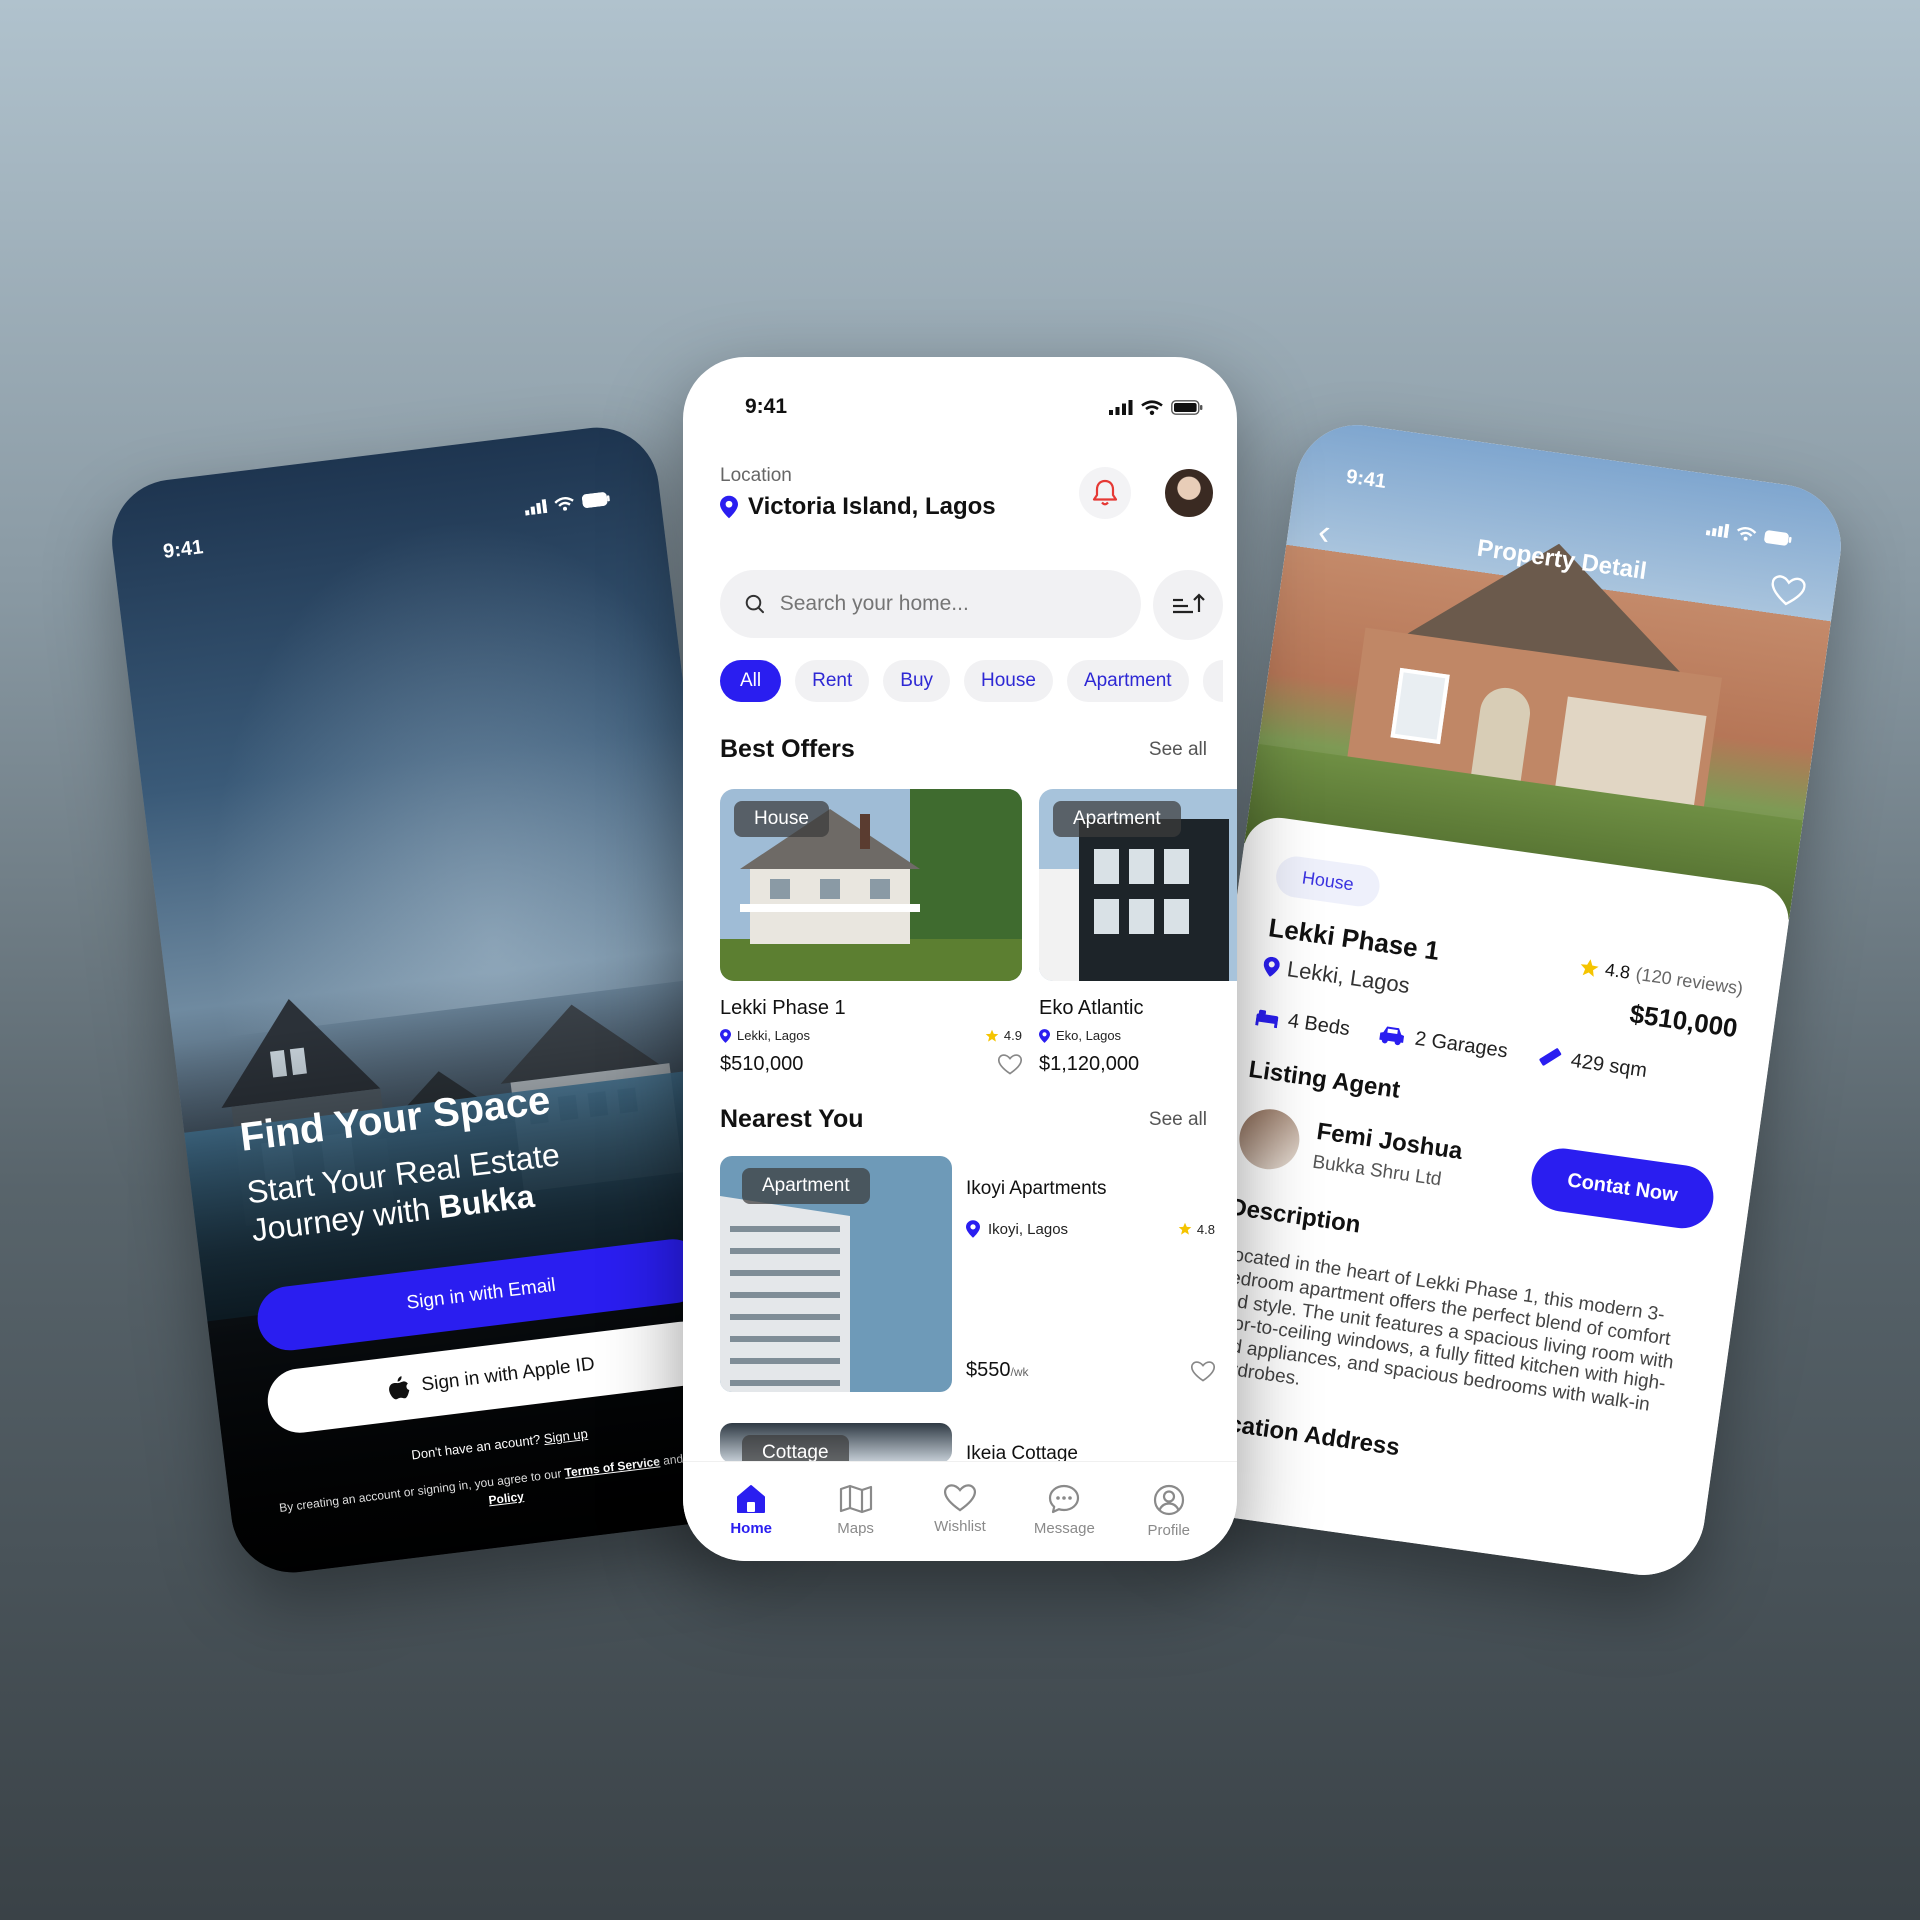 The image size is (1920, 1920). What do you see at coordinates (673, 1459) in the screenshot?
I see `terms-and: and` at bounding box center [673, 1459].